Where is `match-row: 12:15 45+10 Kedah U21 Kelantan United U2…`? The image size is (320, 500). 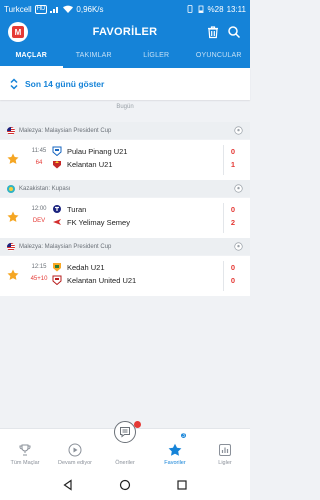 match-row: 12:15 45+10 Kedah U21 Kelantan United U2… is located at coordinates (125, 276).